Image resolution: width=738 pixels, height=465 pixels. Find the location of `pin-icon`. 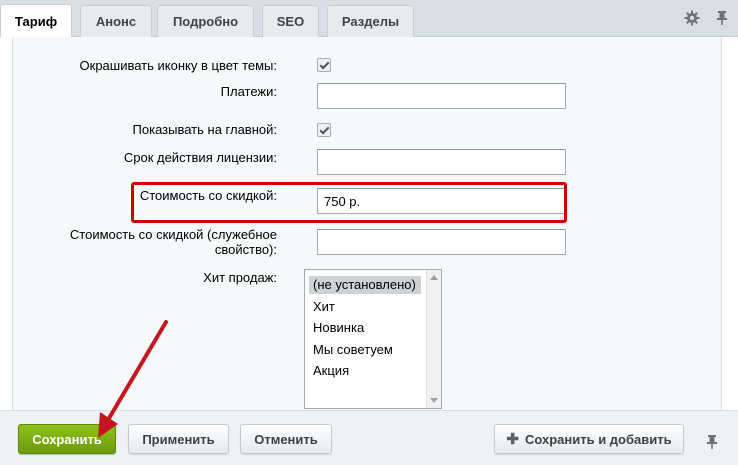

pin-icon is located at coordinates (722, 18).